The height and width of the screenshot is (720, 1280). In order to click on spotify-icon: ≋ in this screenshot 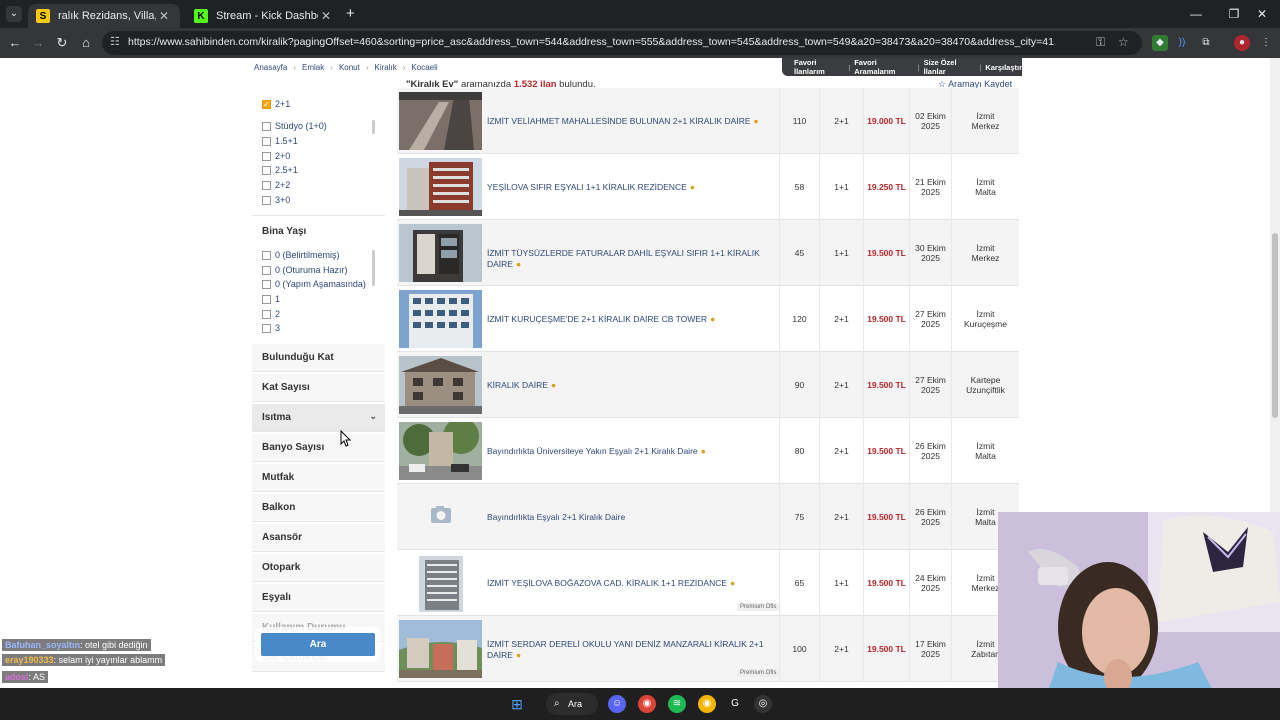, I will do `click(677, 704)`.